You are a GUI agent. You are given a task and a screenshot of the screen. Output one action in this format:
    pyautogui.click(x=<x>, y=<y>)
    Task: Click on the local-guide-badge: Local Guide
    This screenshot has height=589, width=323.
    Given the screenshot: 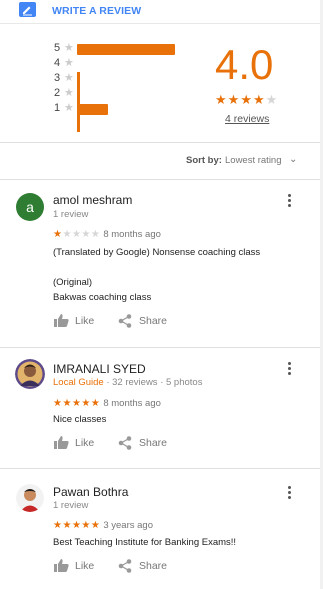 What is the action you would take?
    pyautogui.click(x=78, y=382)
    